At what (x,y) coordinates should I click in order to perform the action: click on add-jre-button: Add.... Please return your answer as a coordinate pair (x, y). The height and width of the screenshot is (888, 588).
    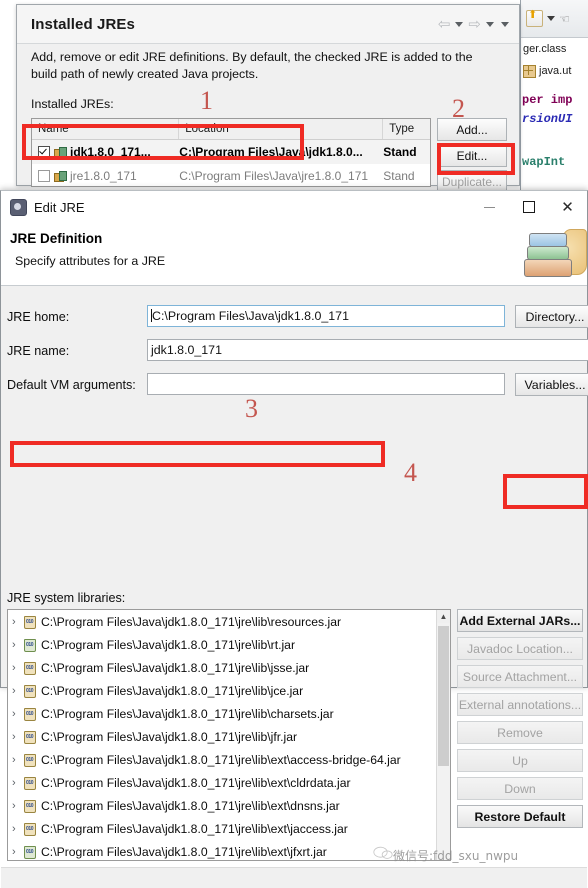
    Looking at the image, I should click on (472, 129).